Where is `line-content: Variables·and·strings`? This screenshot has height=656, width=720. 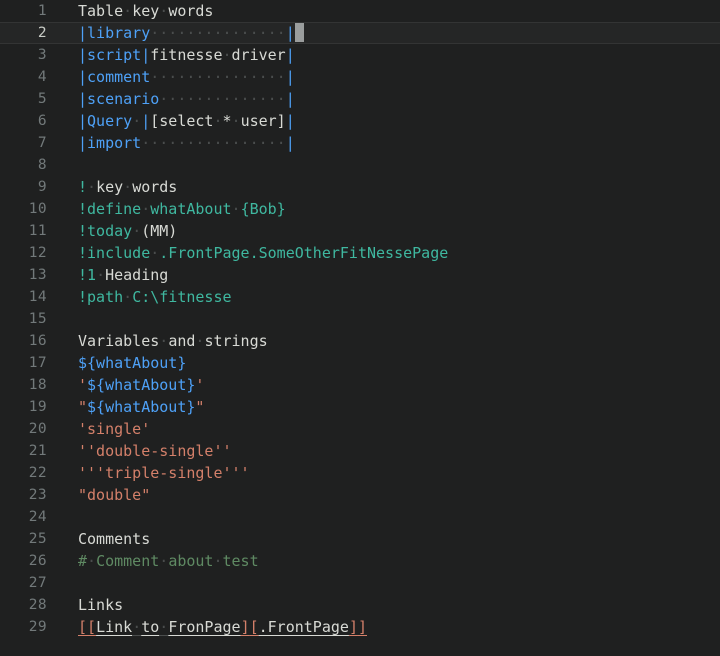
line-content: Variables·and·strings is located at coordinates (388, 341).